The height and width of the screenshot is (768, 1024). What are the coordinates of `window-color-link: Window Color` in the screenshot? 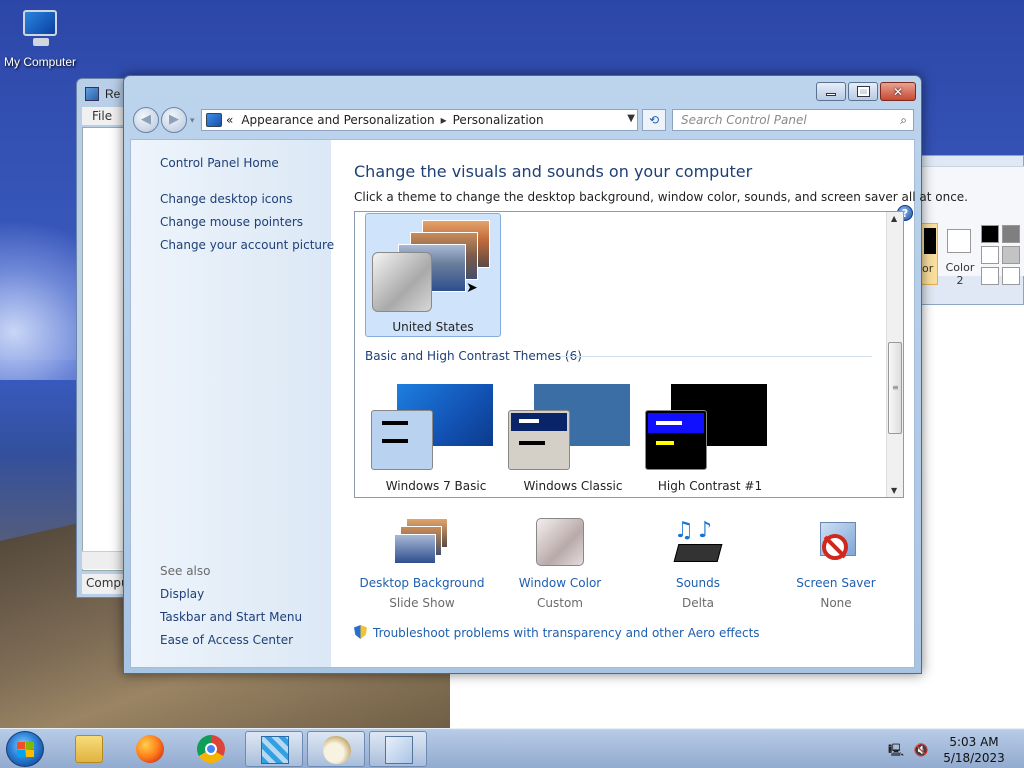 It's located at (560, 583).